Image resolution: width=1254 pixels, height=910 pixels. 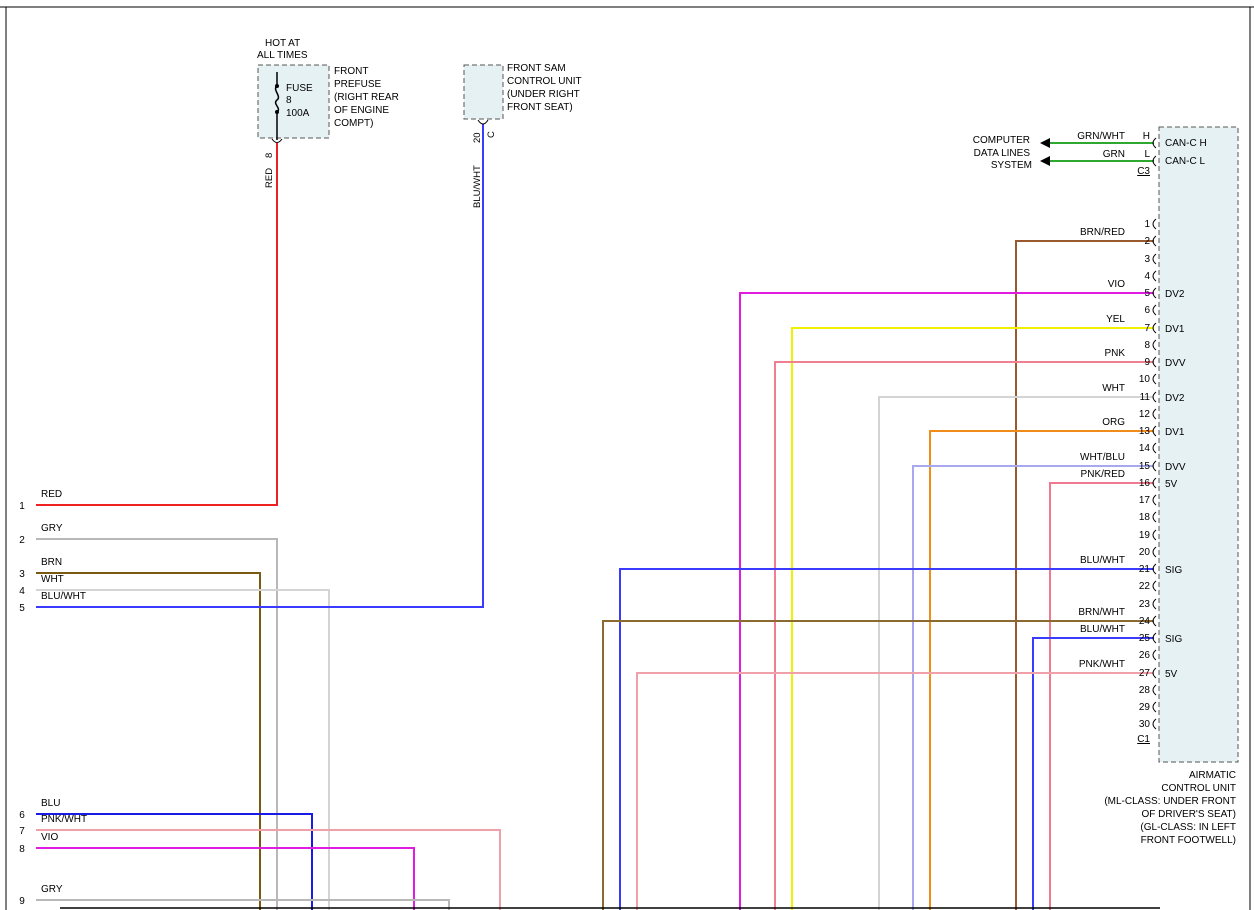 What do you see at coordinates (1188, 840) in the screenshot?
I see `control-unit-label-6: FRONT FOOTWELL)` at bounding box center [1188, 840].